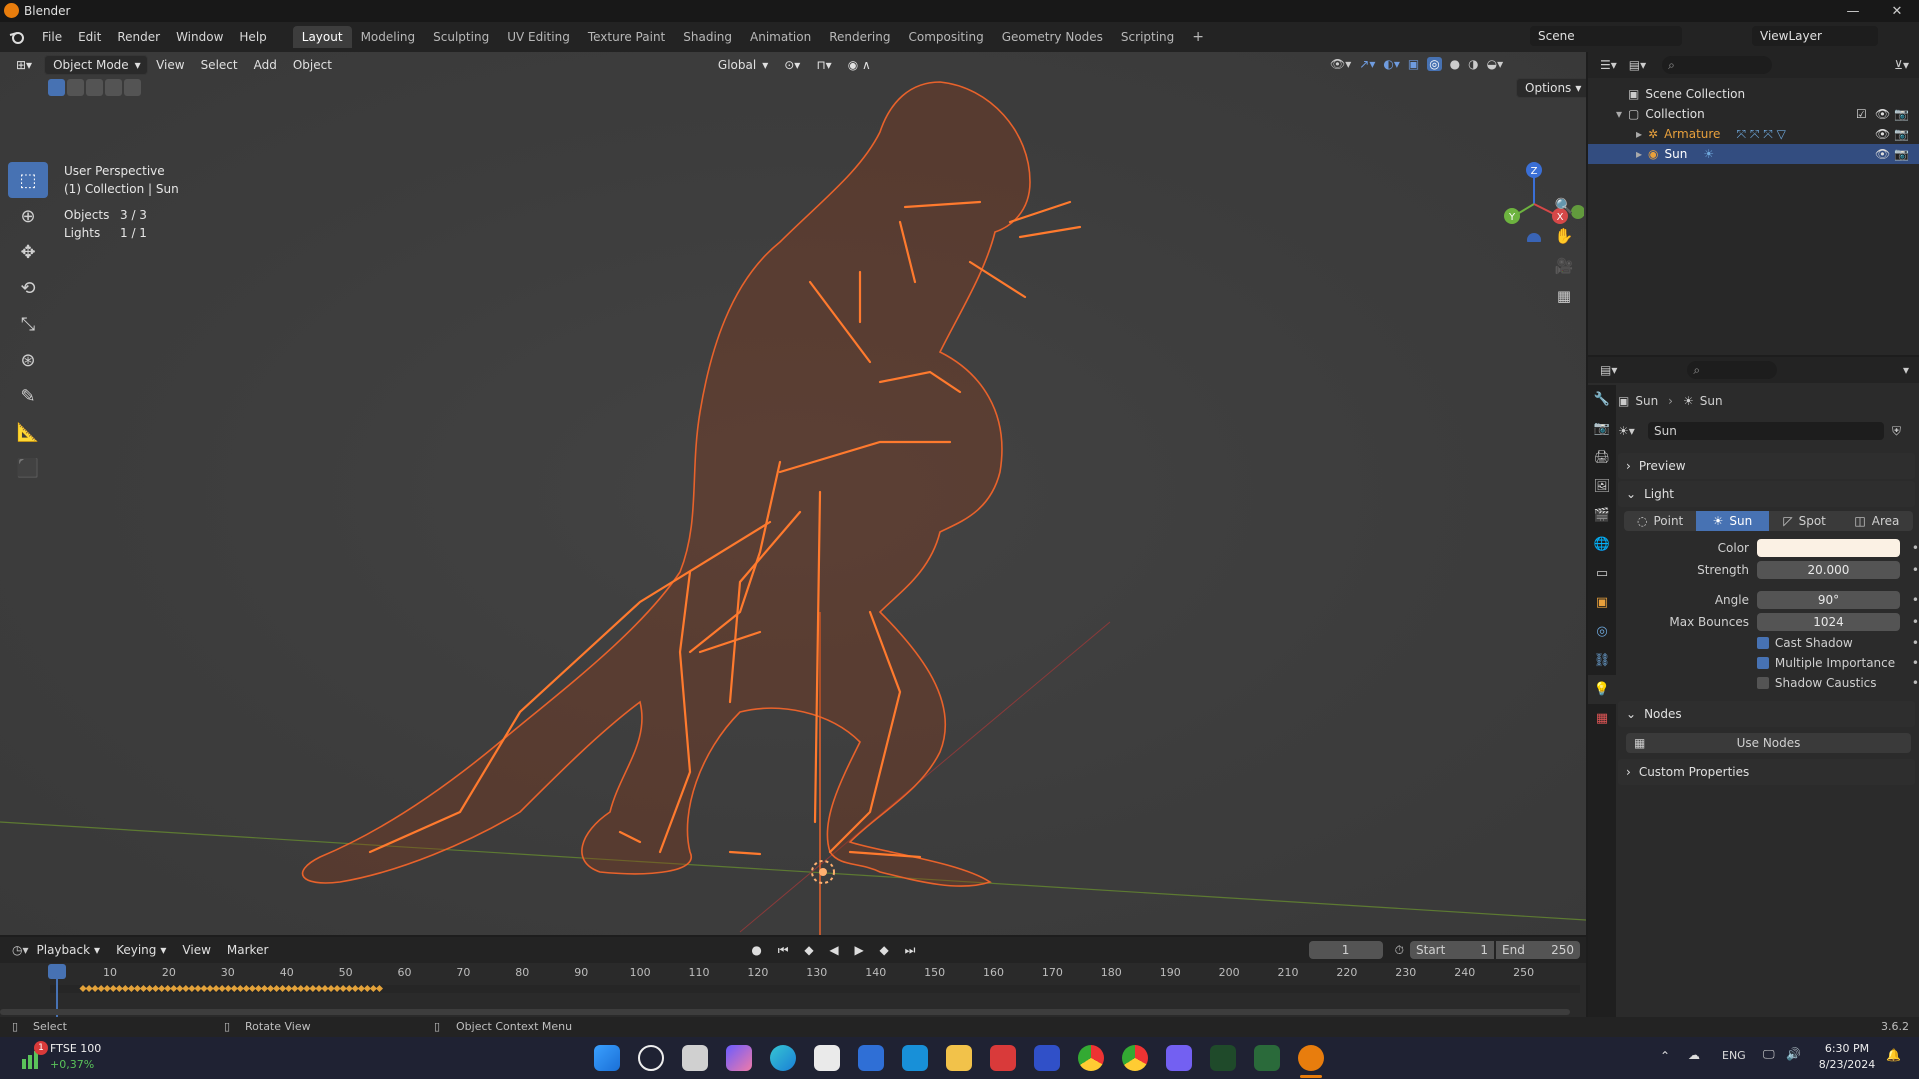 The height and width of the screenshot is (1079, 1919). Describe the element at coordinates (651, 1058) in the screenshot. I see `search-icon` at that location.